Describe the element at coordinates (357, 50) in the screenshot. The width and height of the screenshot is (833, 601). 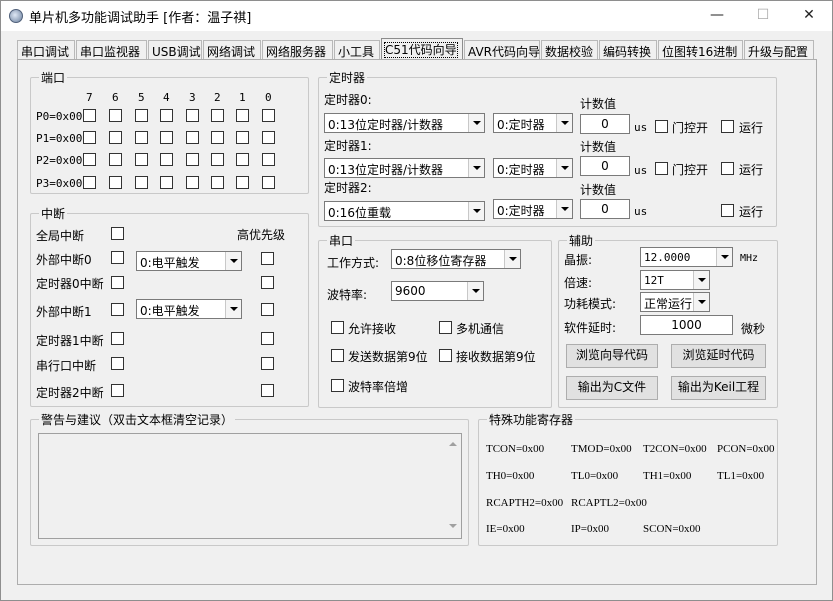
I see `tab-tools: 小工具` at that location.